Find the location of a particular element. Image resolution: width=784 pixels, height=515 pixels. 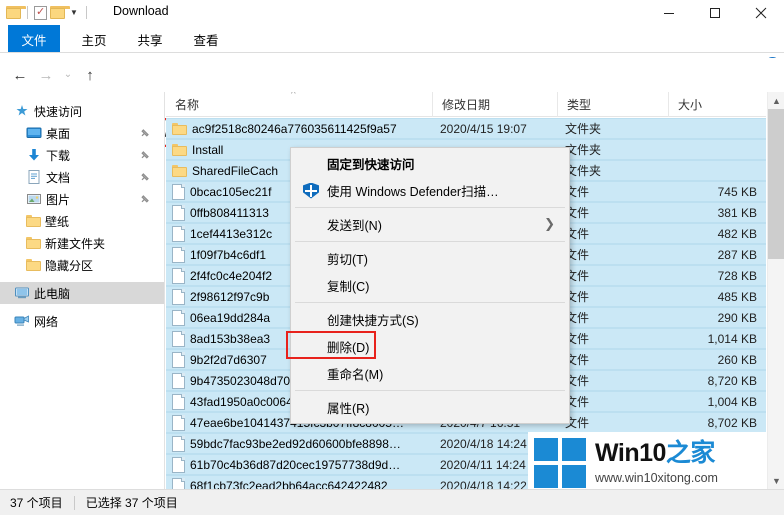

menu-item: 创建快捷方式(S) is located at coordinates (430, 319).